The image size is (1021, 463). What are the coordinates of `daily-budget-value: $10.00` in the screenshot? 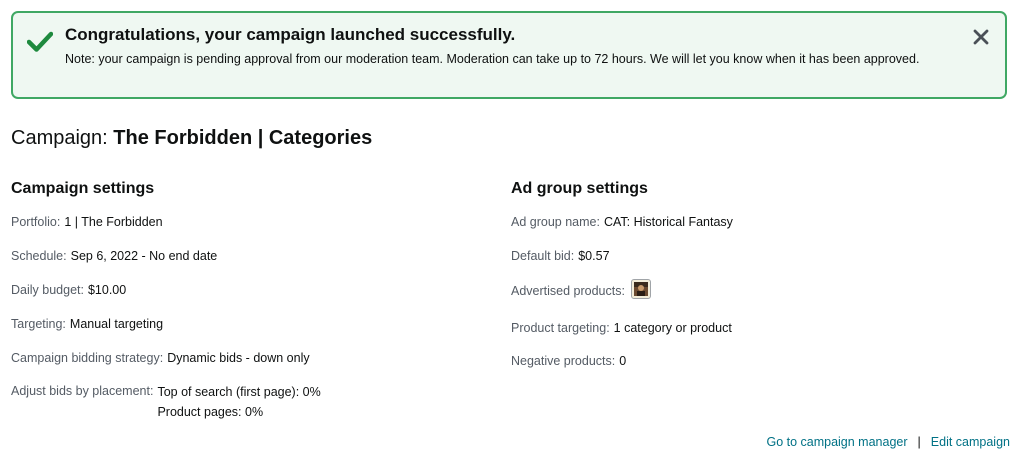 It's located at (107, 290).